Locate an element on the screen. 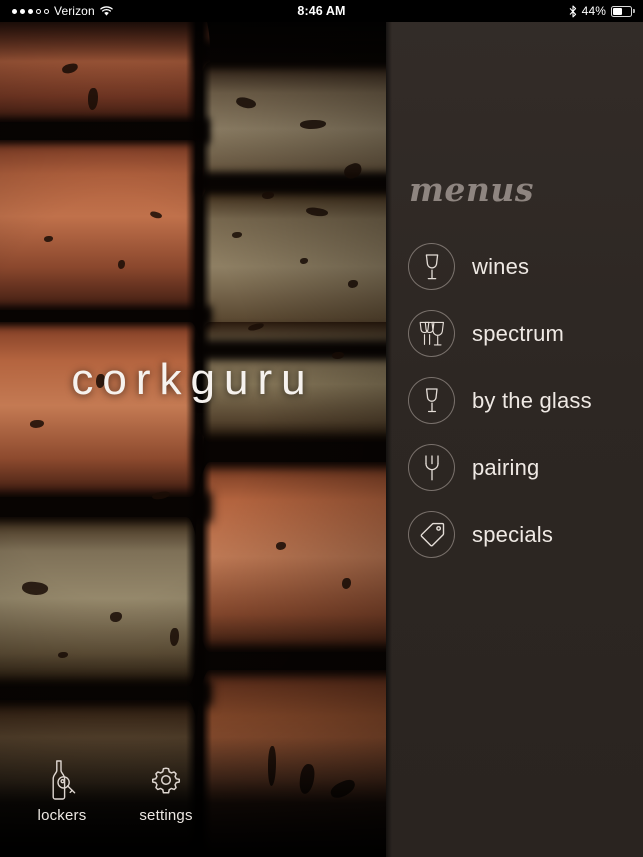  lockers-button: lockers is located at coordinates (62, 791).